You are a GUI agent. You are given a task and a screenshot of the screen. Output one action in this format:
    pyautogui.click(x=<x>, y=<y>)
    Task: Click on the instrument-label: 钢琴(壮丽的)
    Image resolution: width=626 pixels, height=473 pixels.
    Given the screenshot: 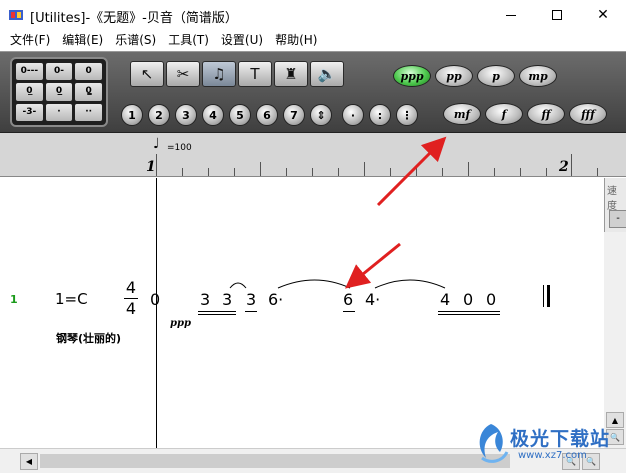 What is the action you would take?
    pyautogui.click(x=88, y=338)
    